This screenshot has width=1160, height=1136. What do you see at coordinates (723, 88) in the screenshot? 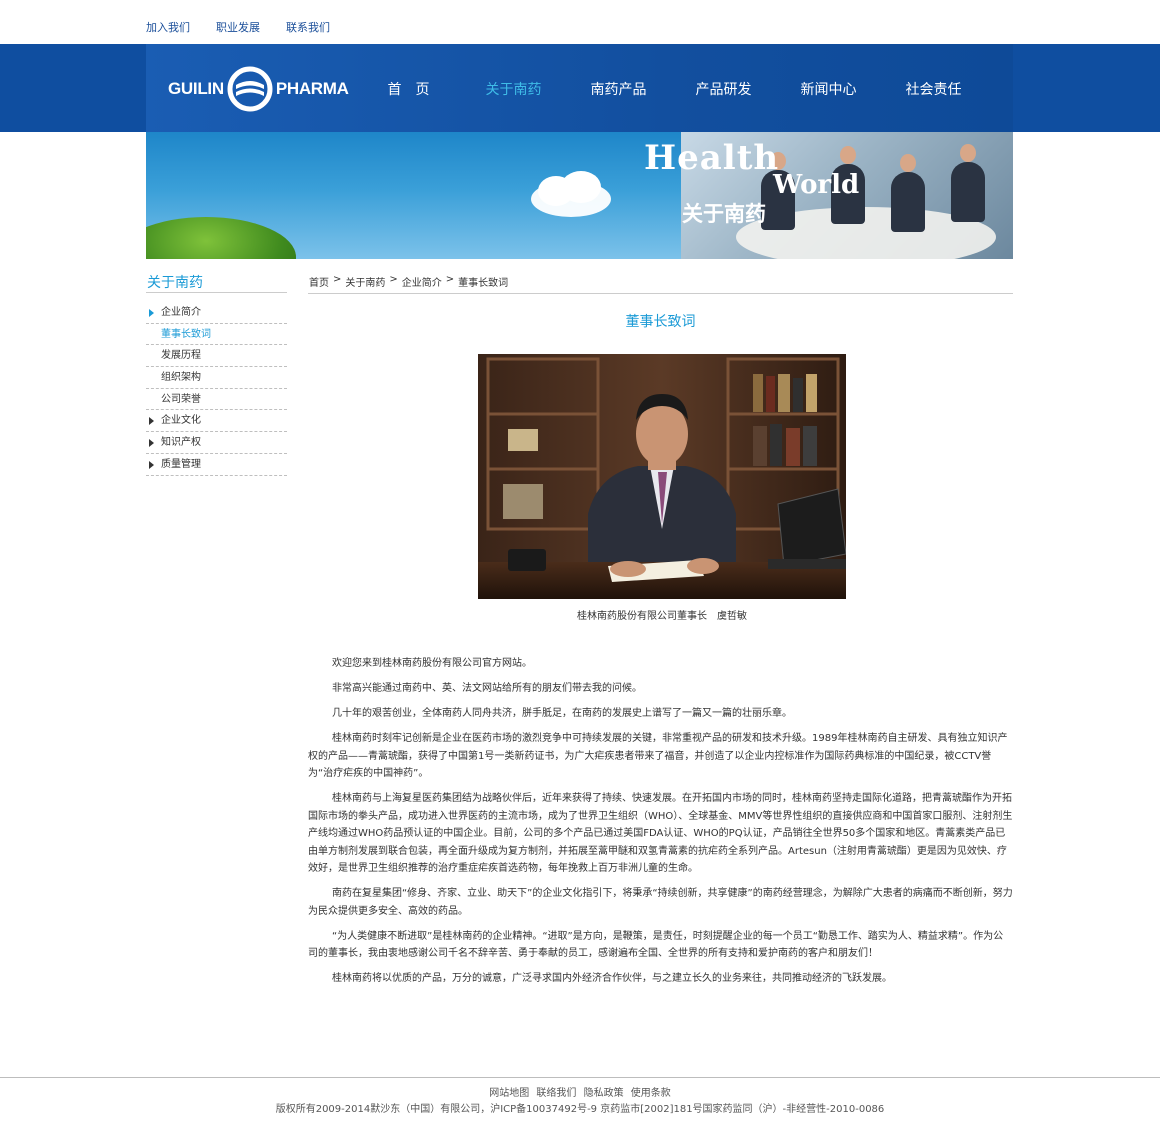
I see `nav-item-research: 产品研发` at bounding box center [723, 88].